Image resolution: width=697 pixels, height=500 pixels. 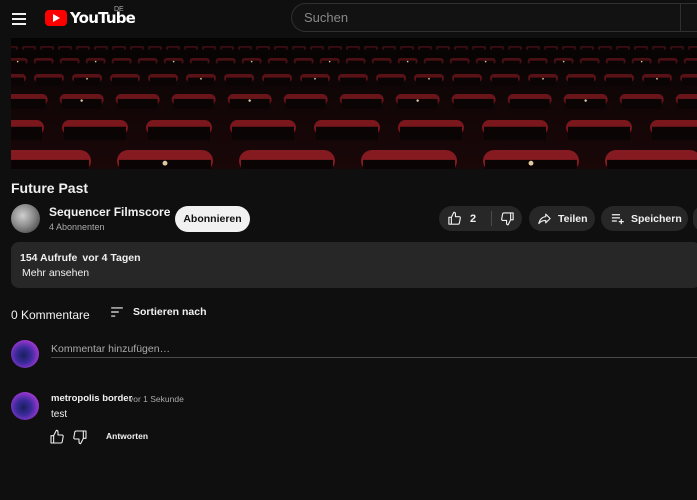 What do you see at coordinates (111, 258) in the screenshot?
I see `upload-date: vor 4 Tagen` at bounding box center [111, 258].